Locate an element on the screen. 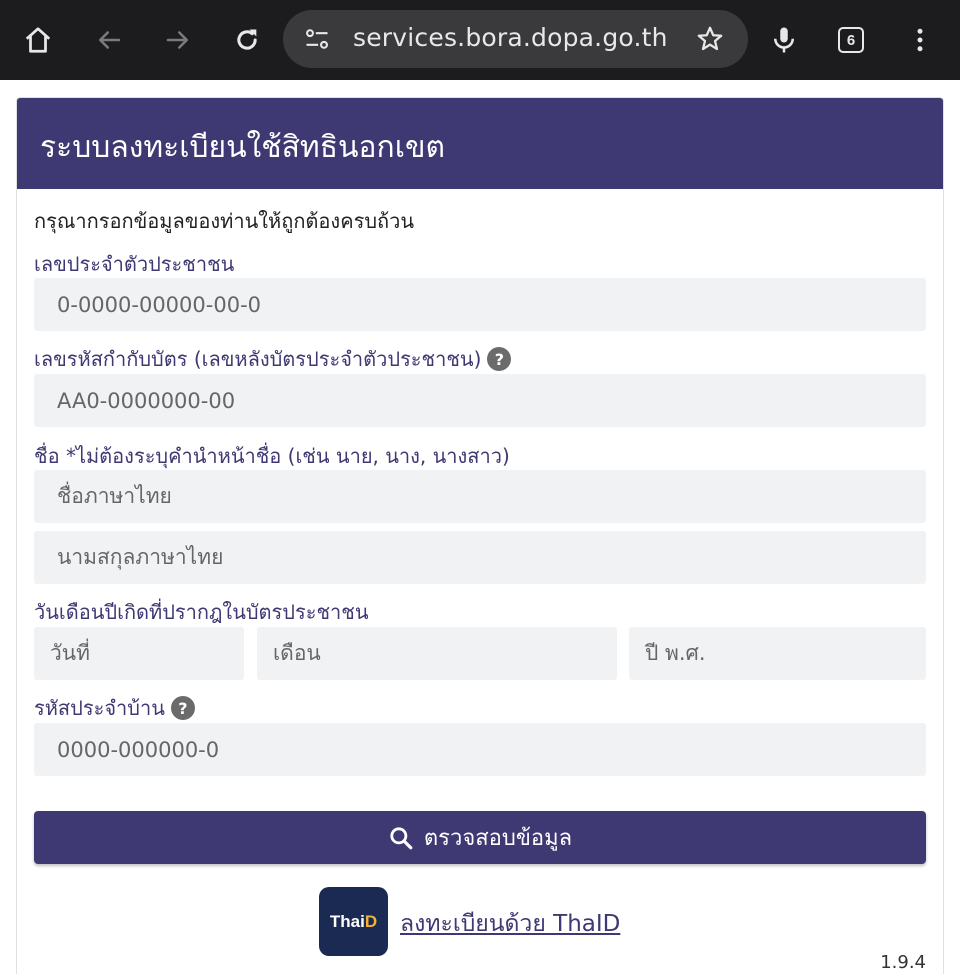 The width and height of the screenshot is (960, 974). url-text: services.bora.dopa.go.th is located at coordinates (510, 37).